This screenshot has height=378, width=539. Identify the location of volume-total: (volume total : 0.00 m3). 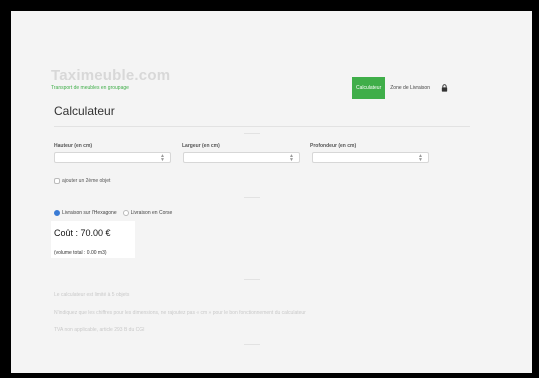
(80, 253).